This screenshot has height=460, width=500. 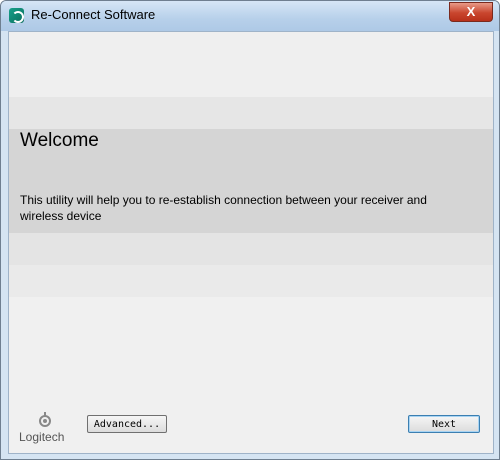 What do you see at coordinates (45, 419) in the screenshot?
I see `logitech-logo-icon` at bounding box center [45, 419].